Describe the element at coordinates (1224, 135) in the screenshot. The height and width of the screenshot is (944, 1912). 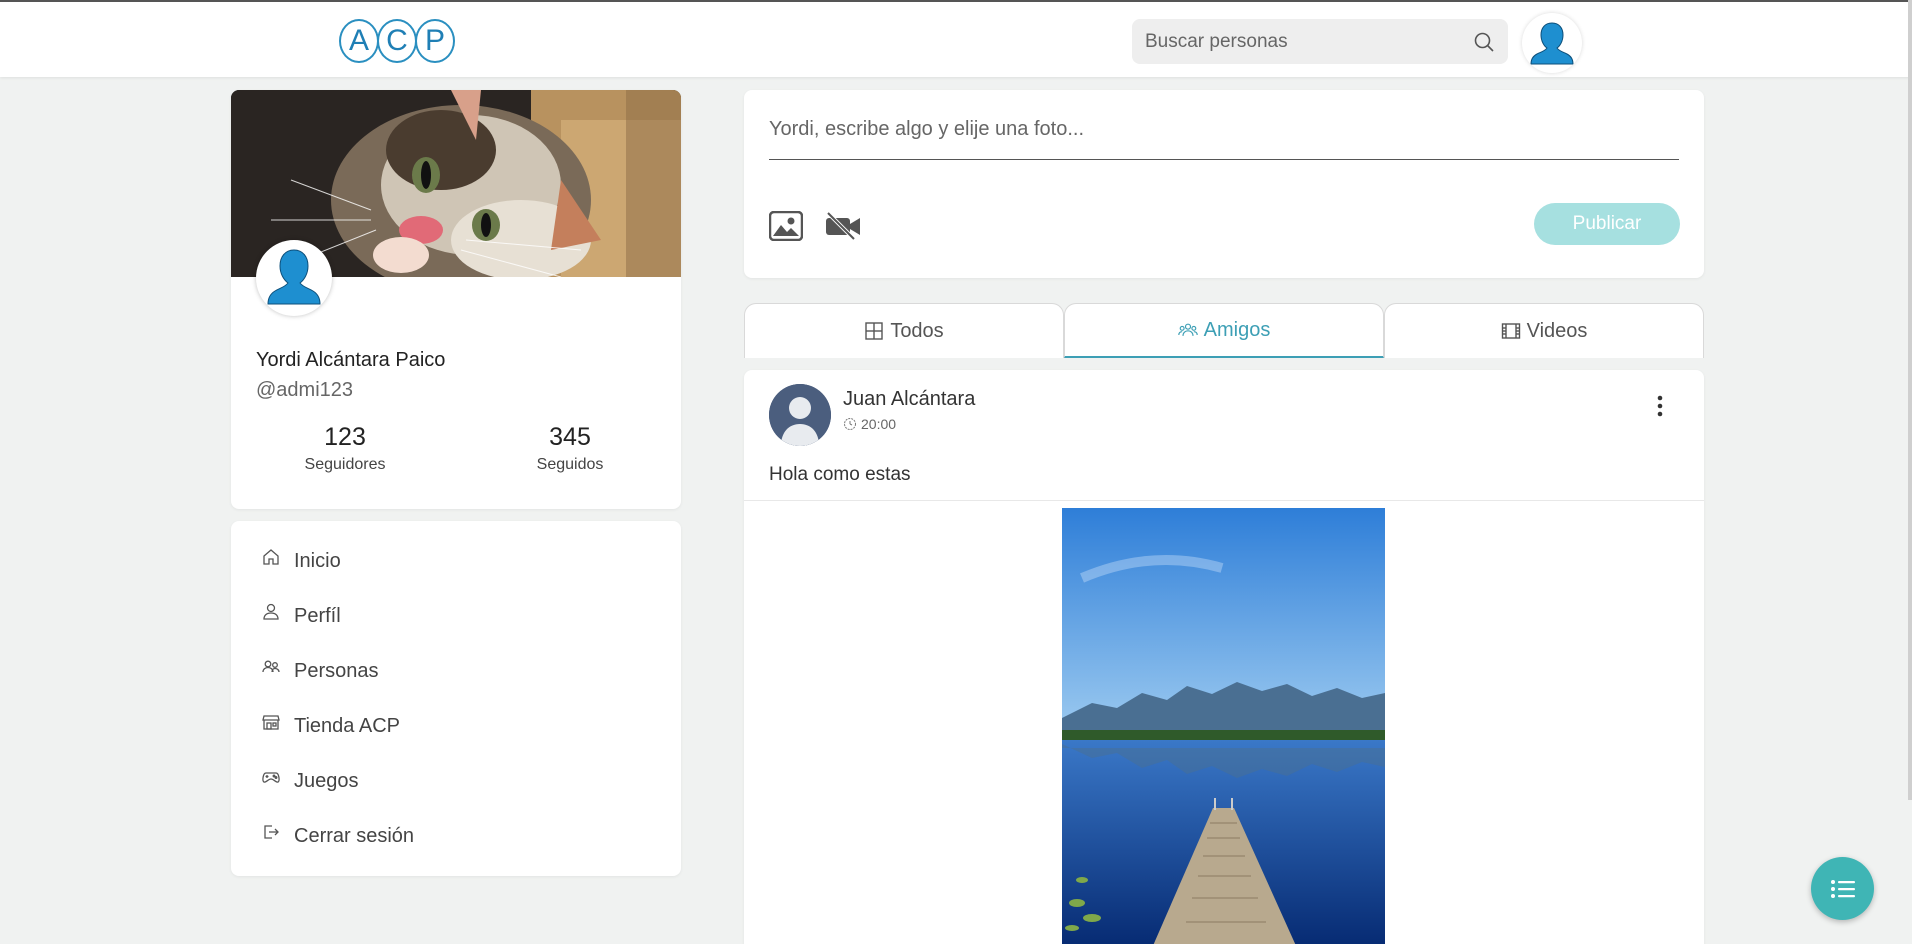
I see `post-text-input` at that location.